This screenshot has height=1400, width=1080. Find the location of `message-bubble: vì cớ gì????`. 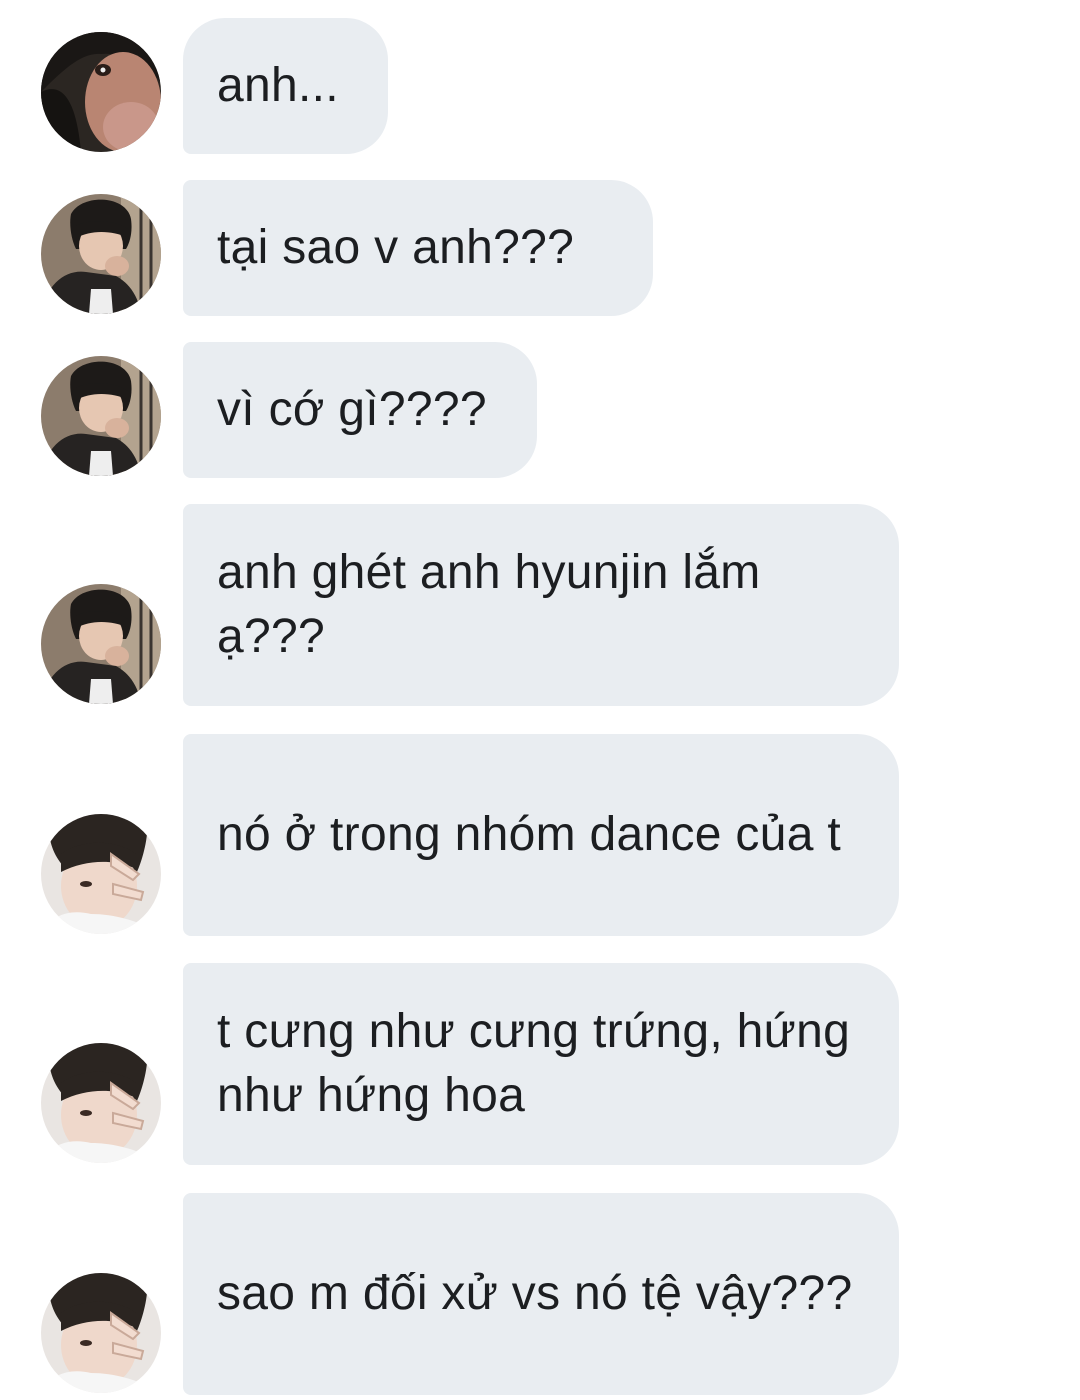

message-bubble: vì cớ gì???? is located at coordinates (360, 410).